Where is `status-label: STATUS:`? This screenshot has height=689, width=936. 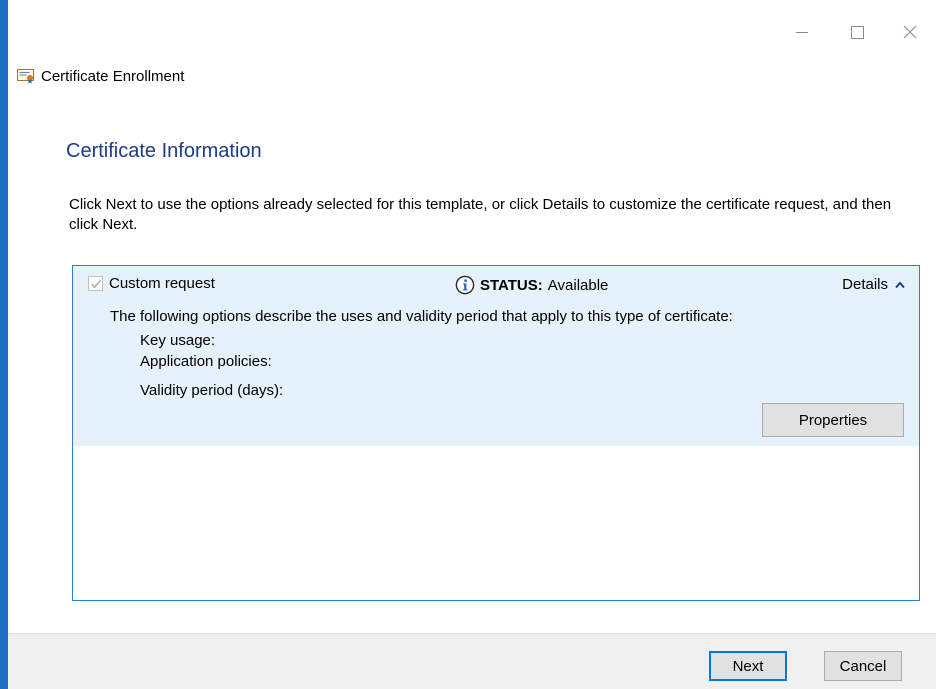 status-label: STATUS: is located at coordinates (511, 285).